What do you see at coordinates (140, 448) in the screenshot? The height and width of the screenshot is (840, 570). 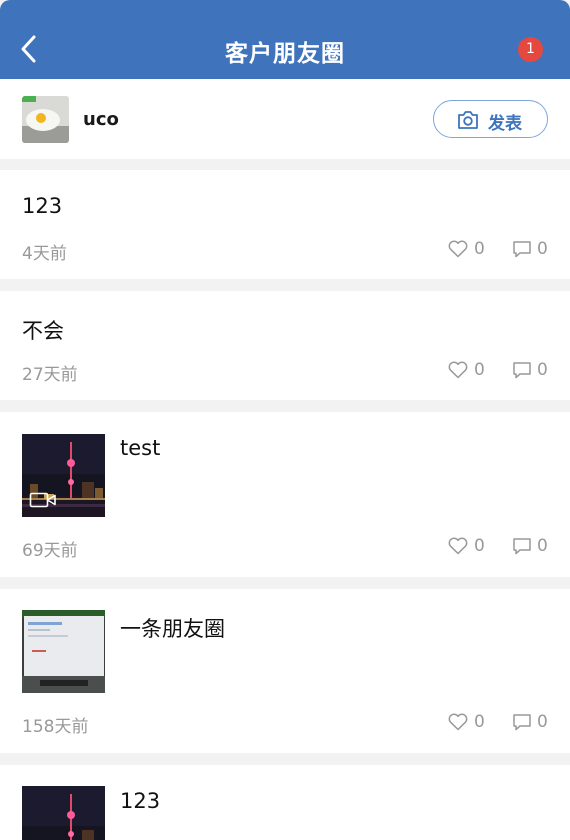 I see `post-text: test` at bounding box center [140, 448].